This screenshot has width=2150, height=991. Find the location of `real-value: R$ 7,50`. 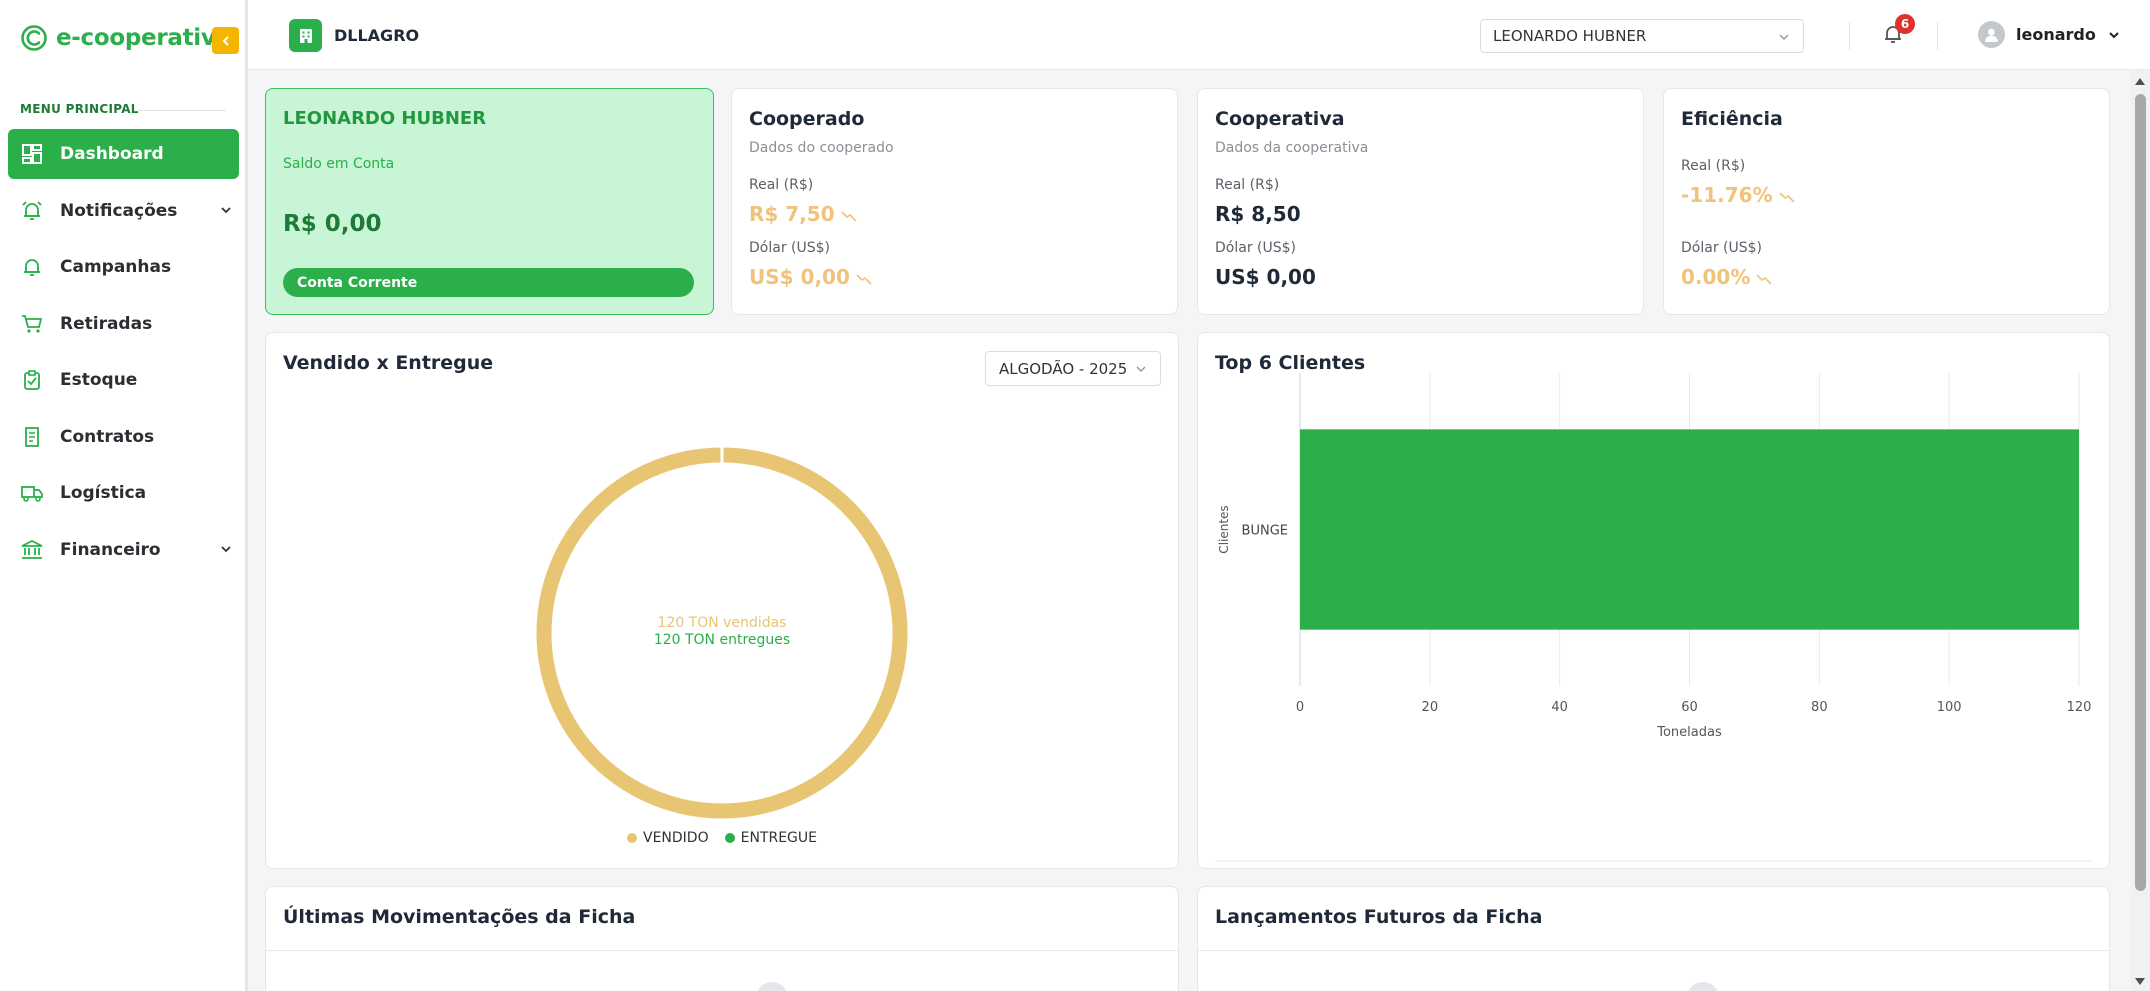

real-value: R$ 7,50 is located at coordinates (803, 214).